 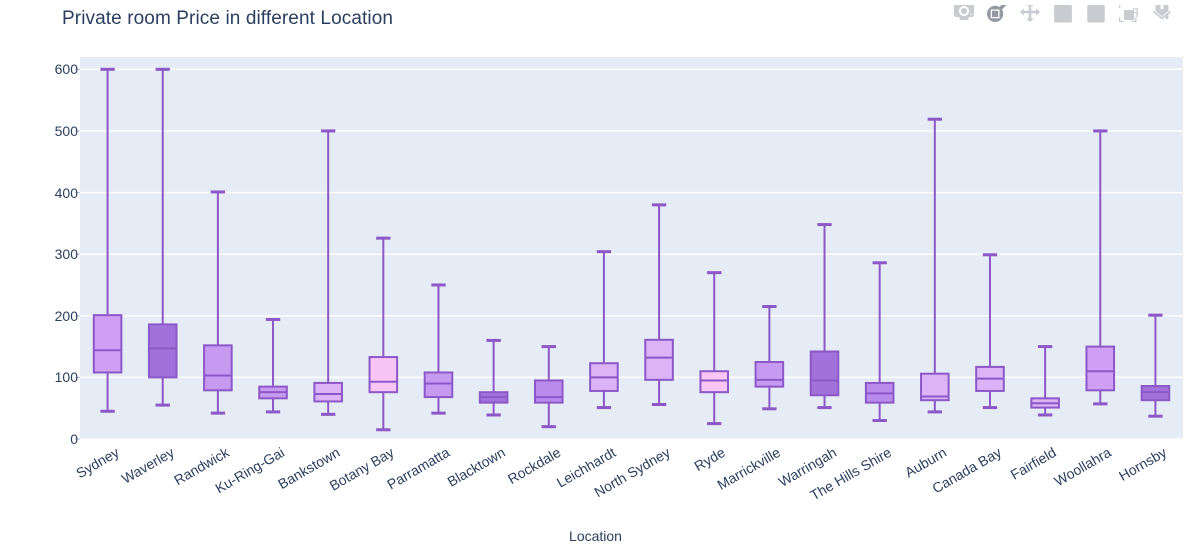 What do you see at coordinates (147, 465) in the screenshot?
I see `x-tick-label: Waverley` at bounding box center [147, 465].